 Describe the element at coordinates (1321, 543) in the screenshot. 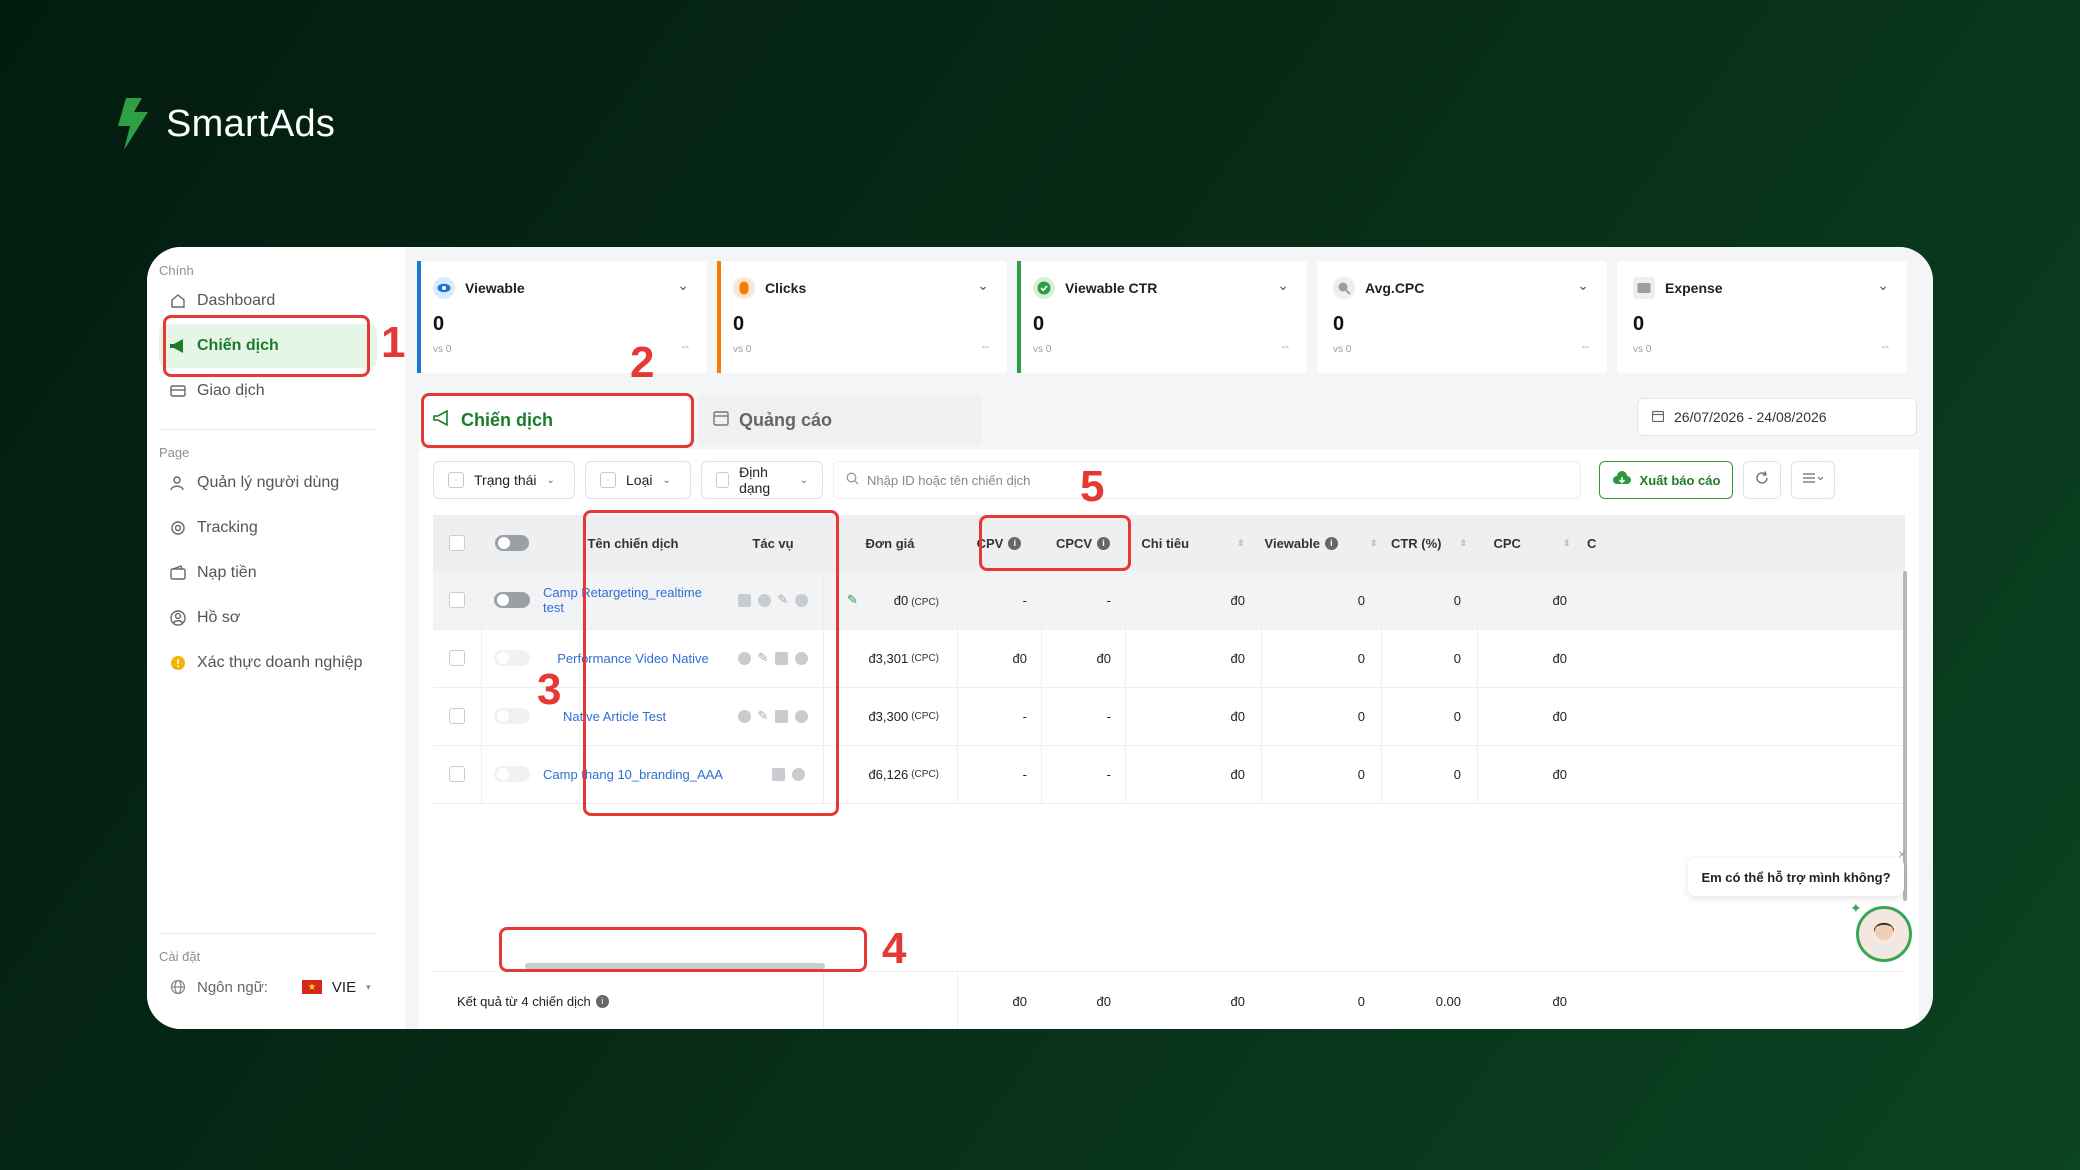

I see `col-viewable: Viewable i ⇕` at that location.